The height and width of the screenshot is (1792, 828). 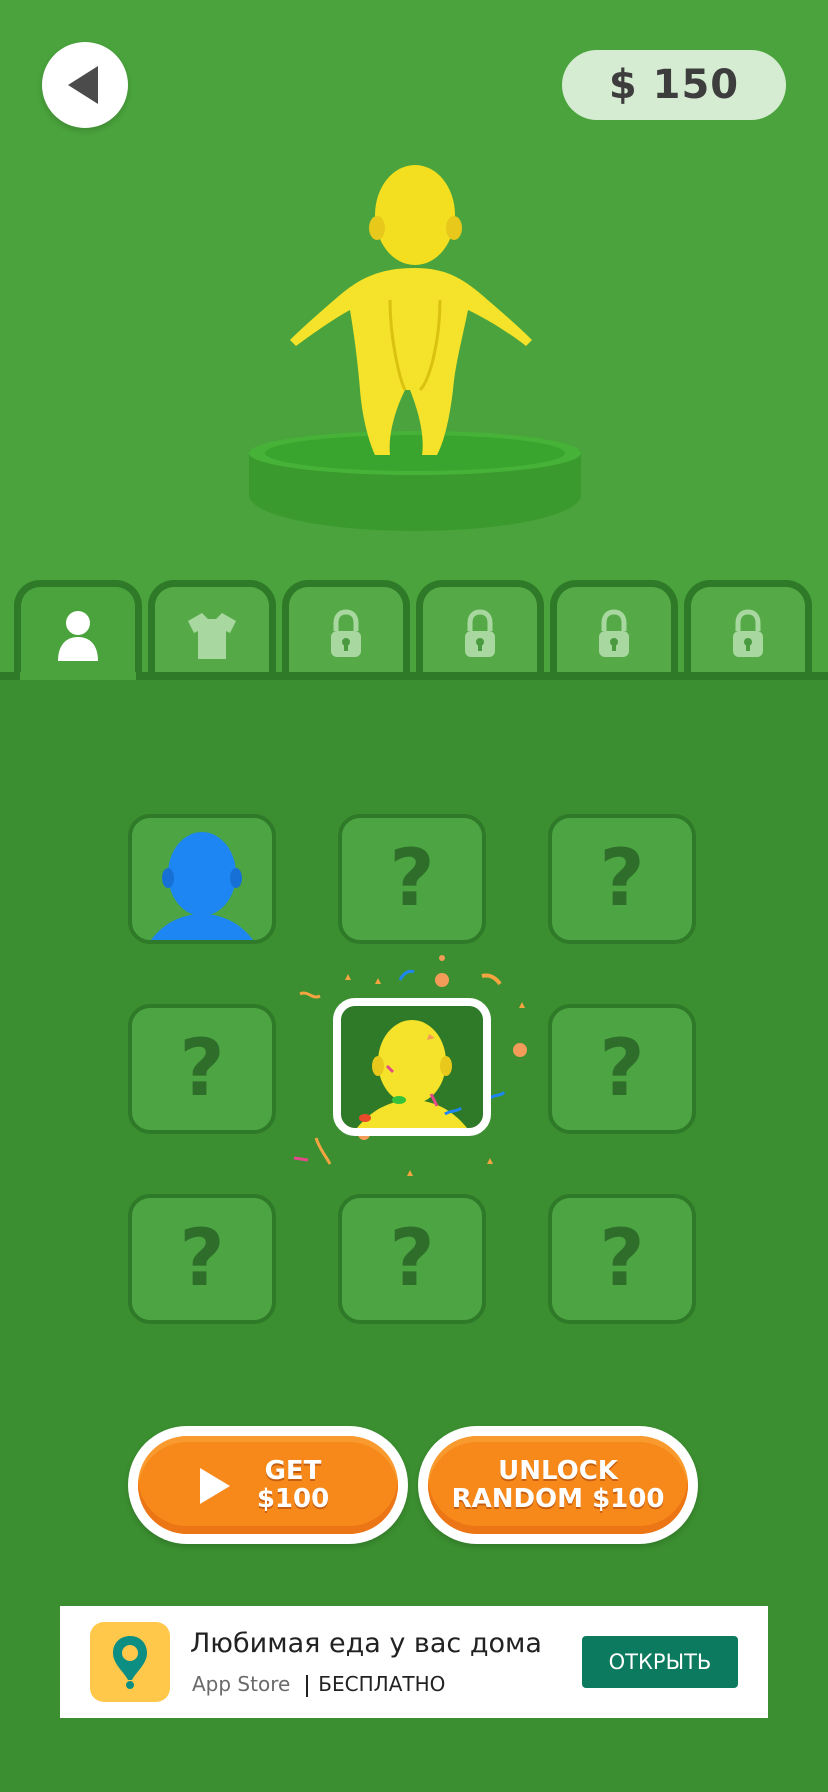 I want to click on character-preview, so click(x=415, y=348).